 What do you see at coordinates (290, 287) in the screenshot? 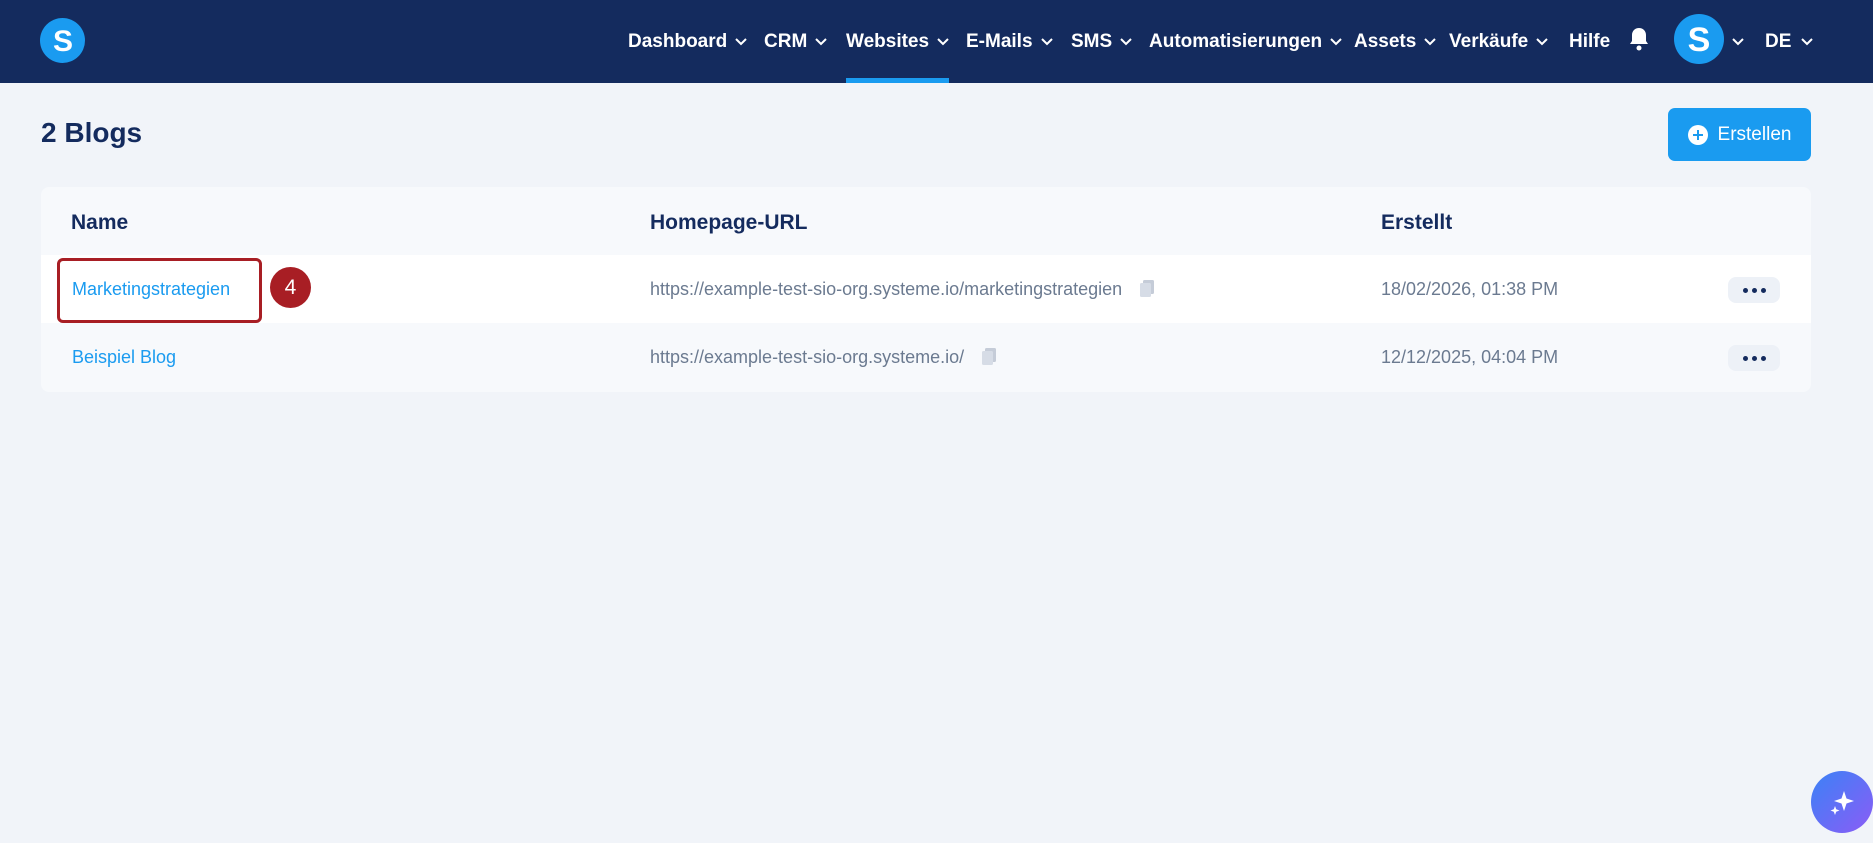
I see `annotation-step-badge: 4` at bounding box center [290, 287].